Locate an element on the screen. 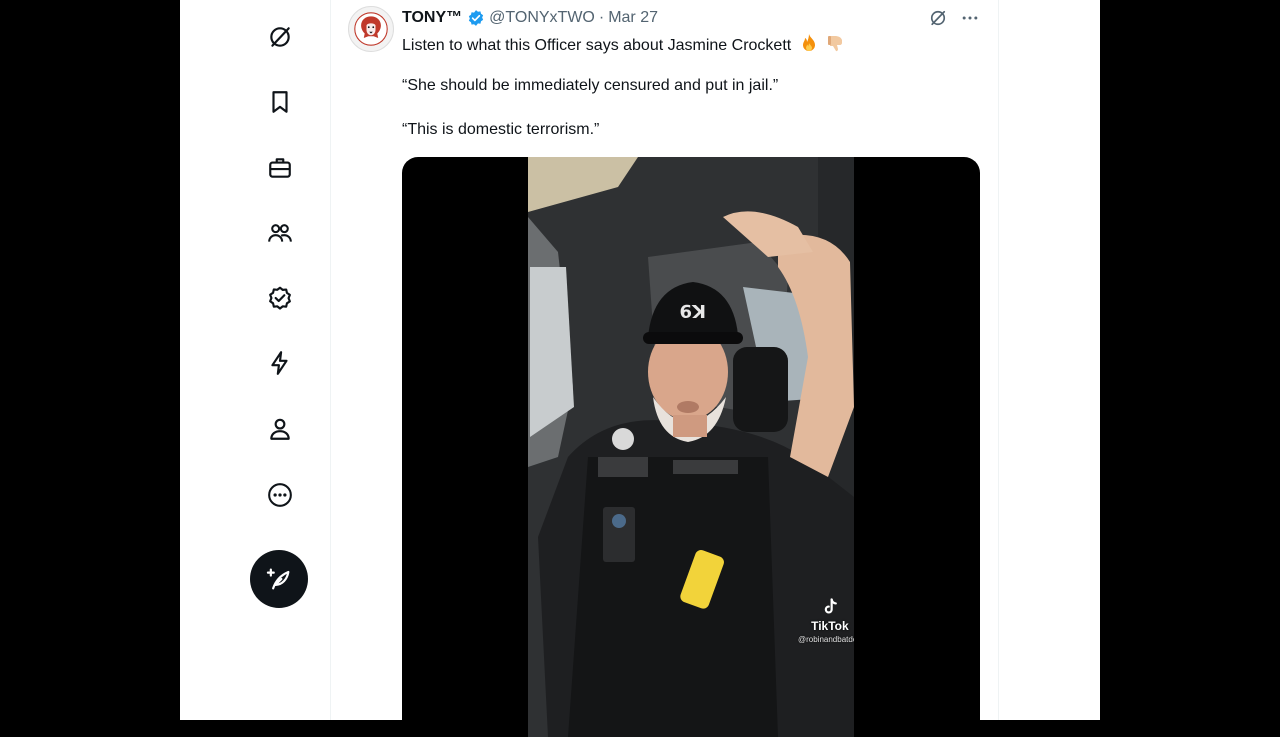 The width and height of the screenshot is (1280, 737). nav-item-more is located at coordinates (280, 495).